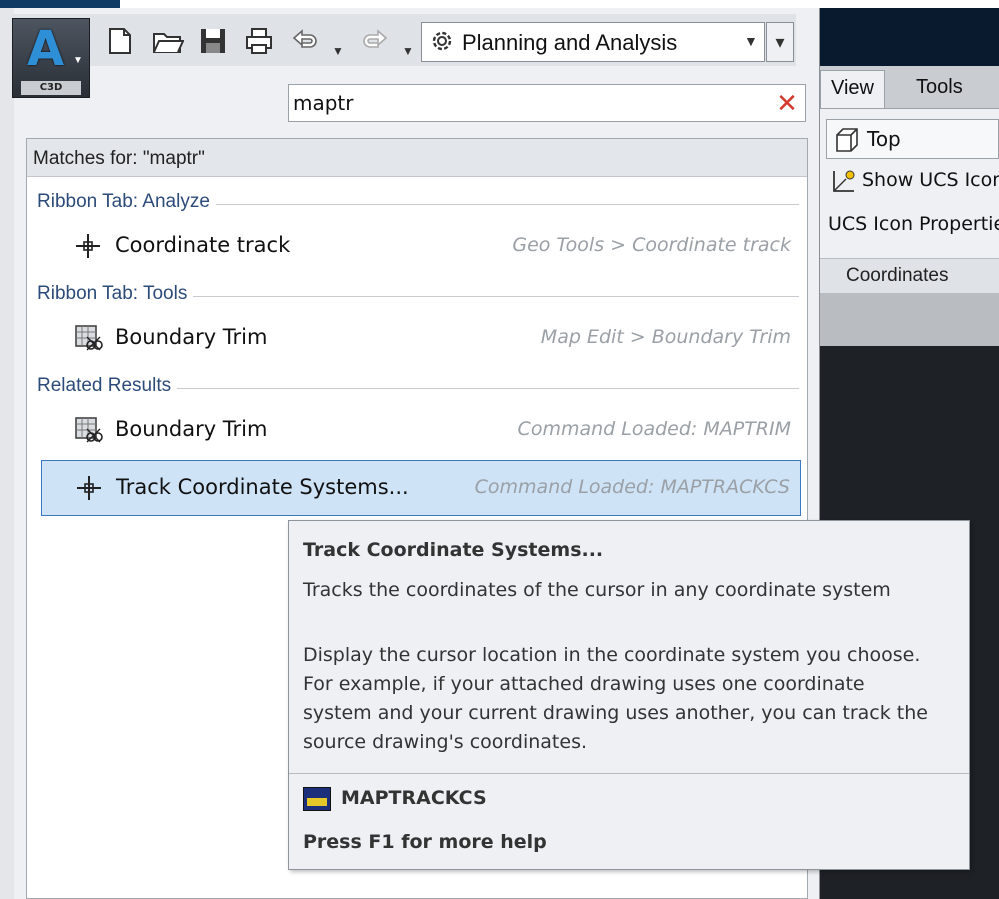 This screenshot has height=899, width=999. Describe the element at coordinates (259, 44) in the screenshot. I see `print-icon` at that location.